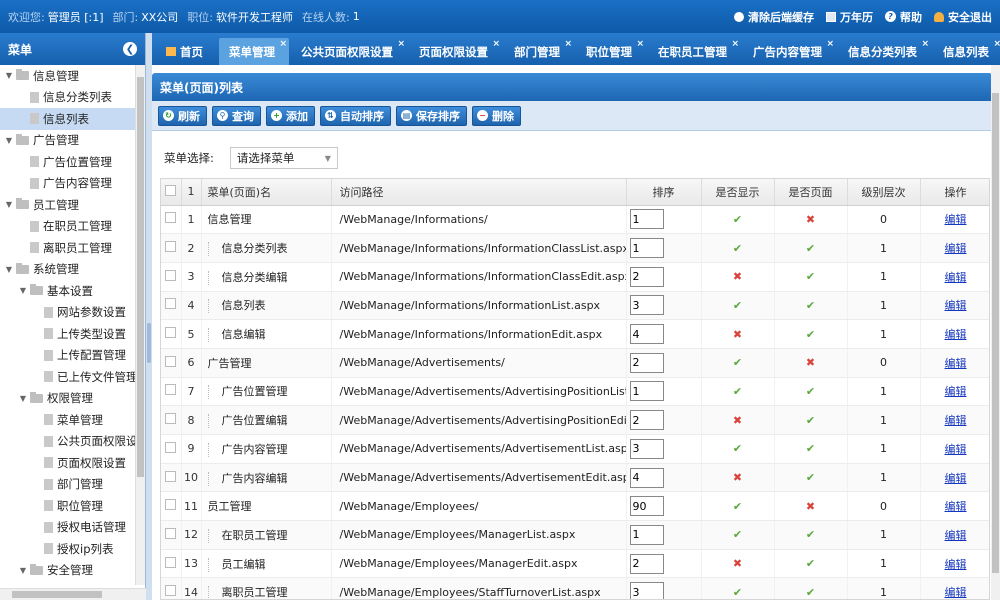  I want to click on sidebar-scrollbar, so click(140, 325).